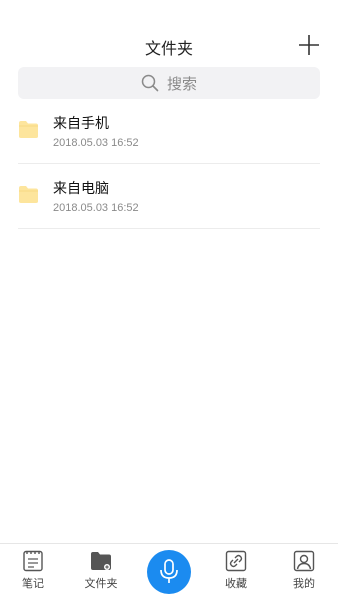 Image resolution: width=338 pixels, height=600 pixels. What do you see at coordinates (168, 48) in the screenshot?
I see `page-title: 文件夹` at bounding box center [168, 48].